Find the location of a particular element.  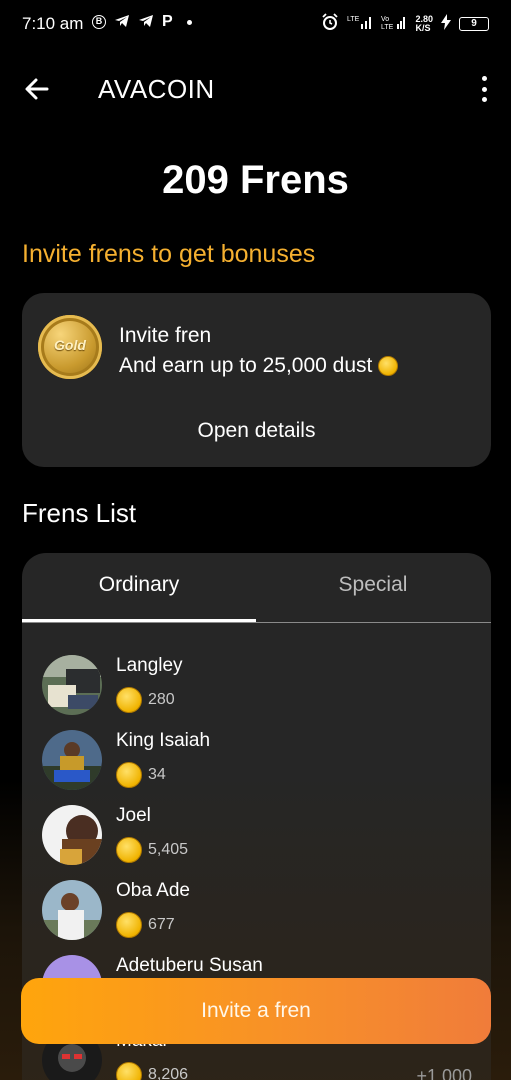

more-dots-icon is located at coordinates (484, 78).